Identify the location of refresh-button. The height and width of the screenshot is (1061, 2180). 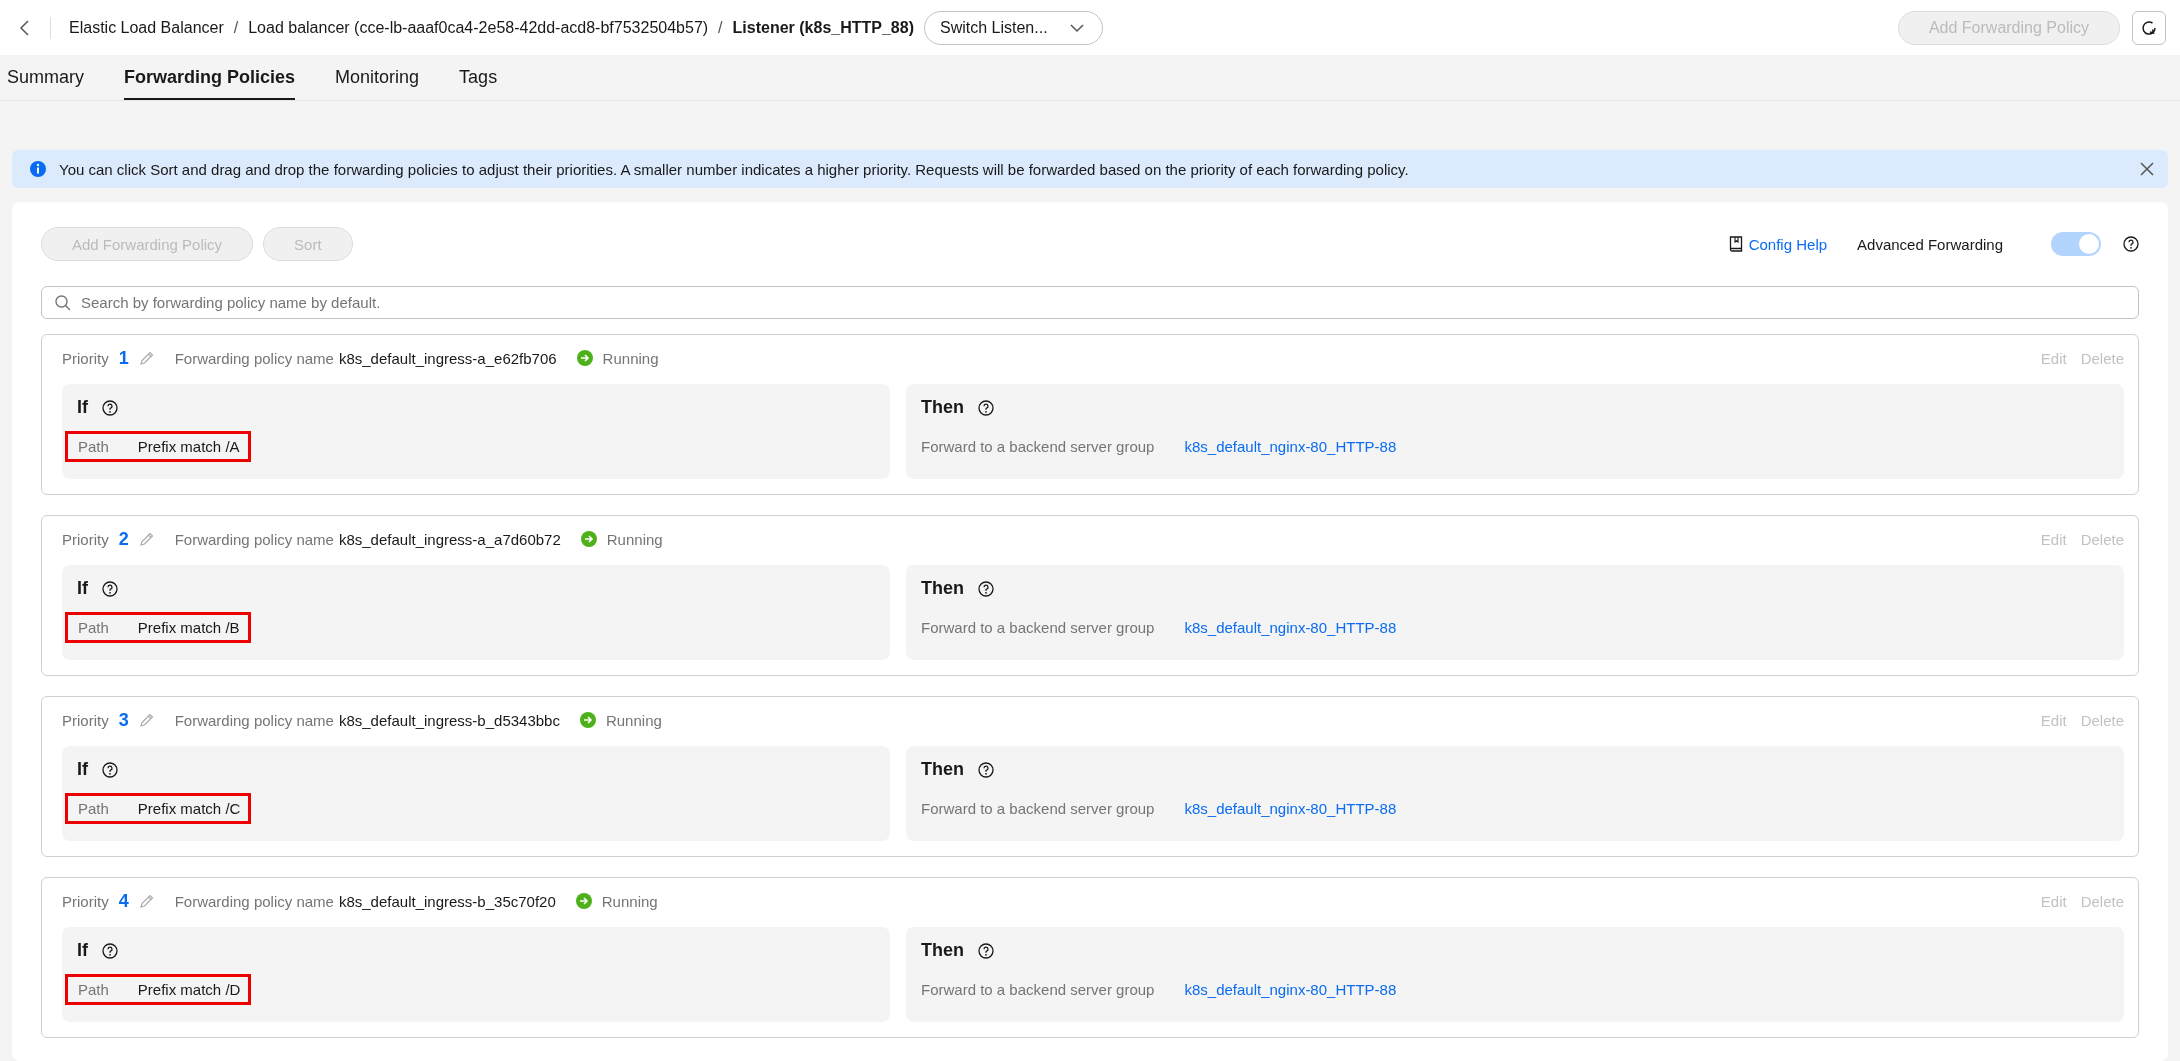
(2149, 27).